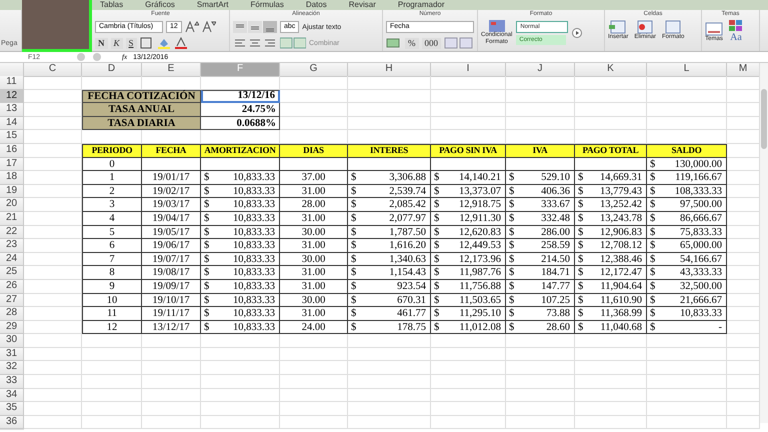 This screenshot has width=768, height=432. I want to click on column-letter: I, so click(468, 70).